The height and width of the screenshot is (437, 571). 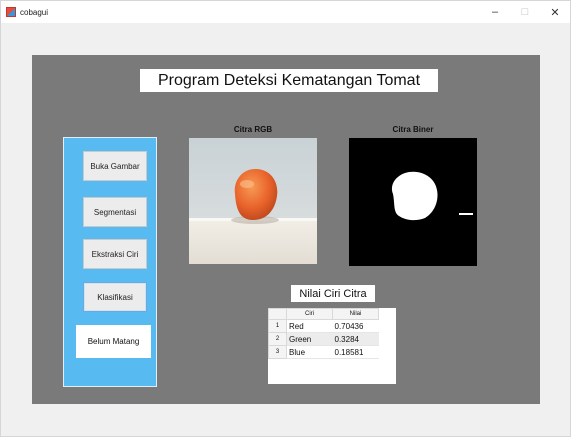 What do you see at coordinates (309, 326) in the screenshot?
I see `cell-ciri: Red` at bounding box center [309, 326].